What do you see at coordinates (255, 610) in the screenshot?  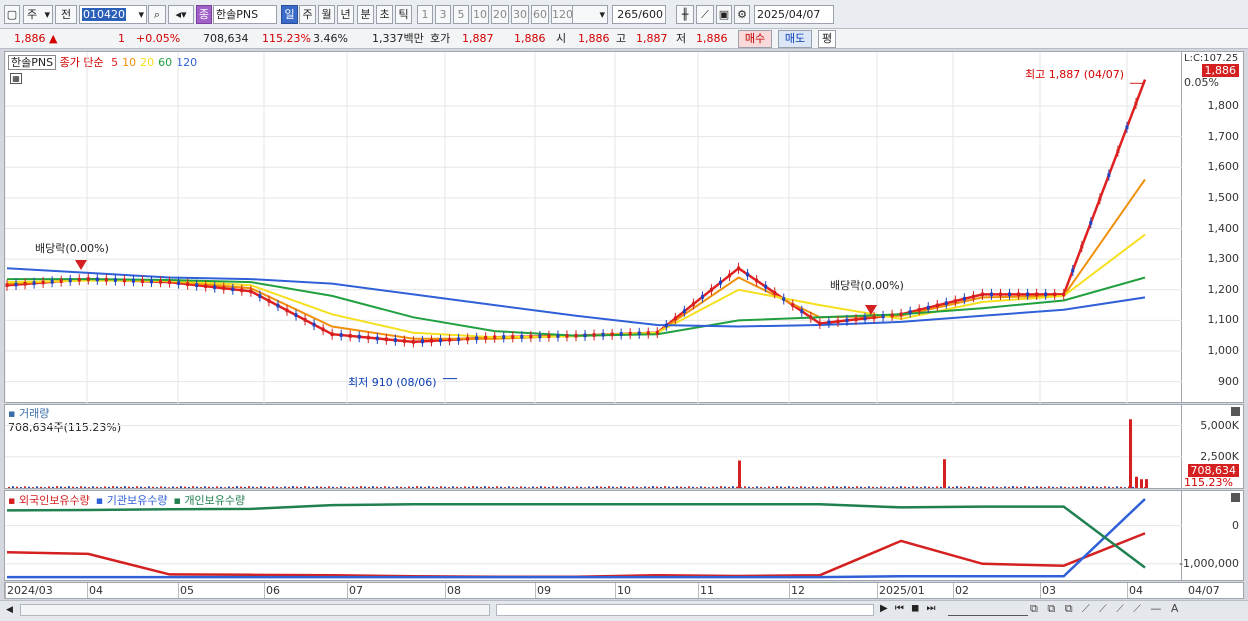 I see `scroll-track` at bounding box center [255, 610].